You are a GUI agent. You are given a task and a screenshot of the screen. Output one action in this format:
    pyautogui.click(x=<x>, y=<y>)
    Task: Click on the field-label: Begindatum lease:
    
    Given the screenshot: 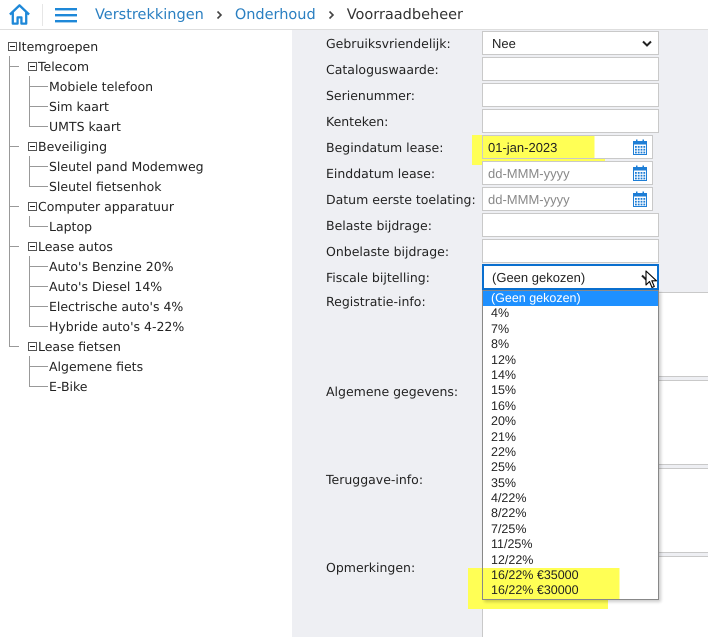 What is the action you would take?
    pyautogui.click(x=385, y=147)
    